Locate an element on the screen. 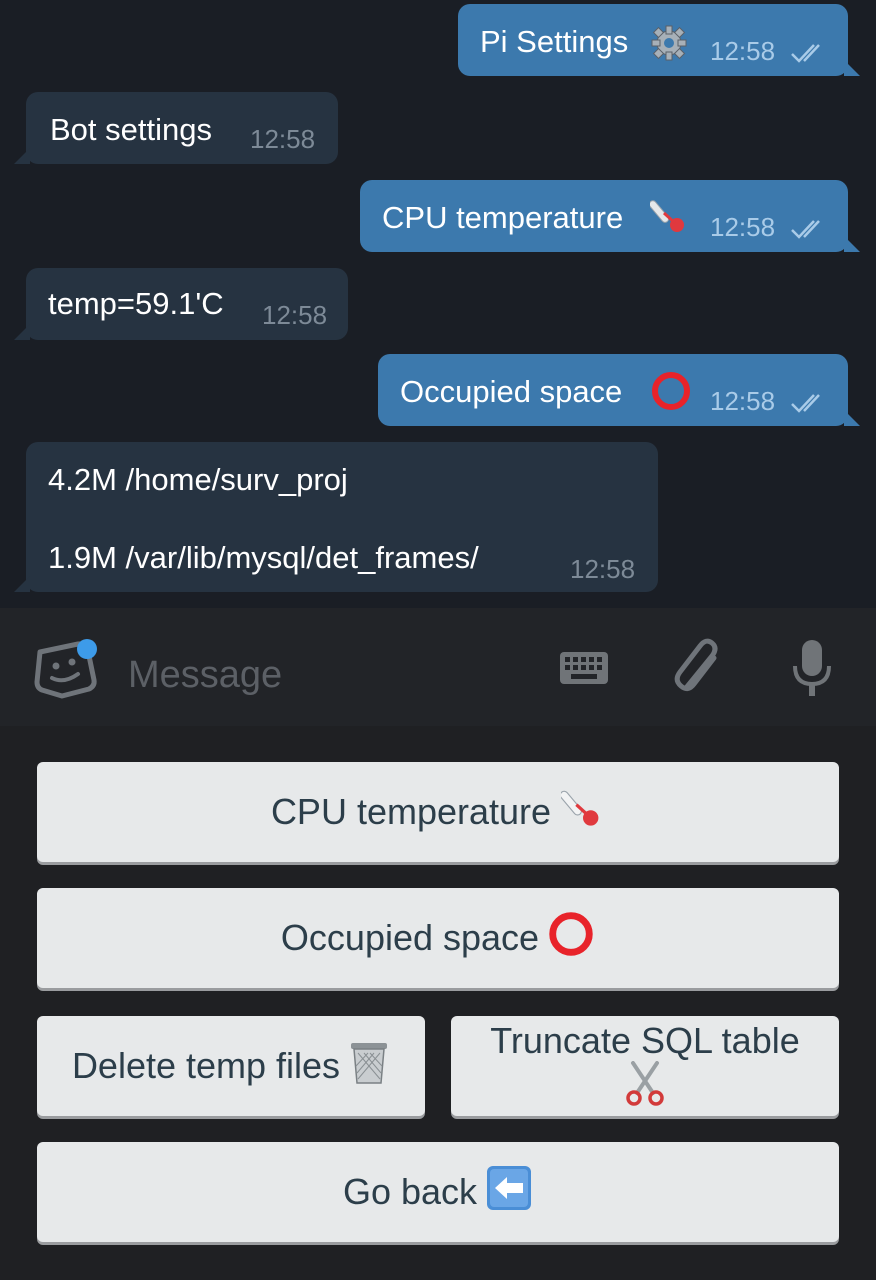  gear-icon is located at coordinates (669, 47).